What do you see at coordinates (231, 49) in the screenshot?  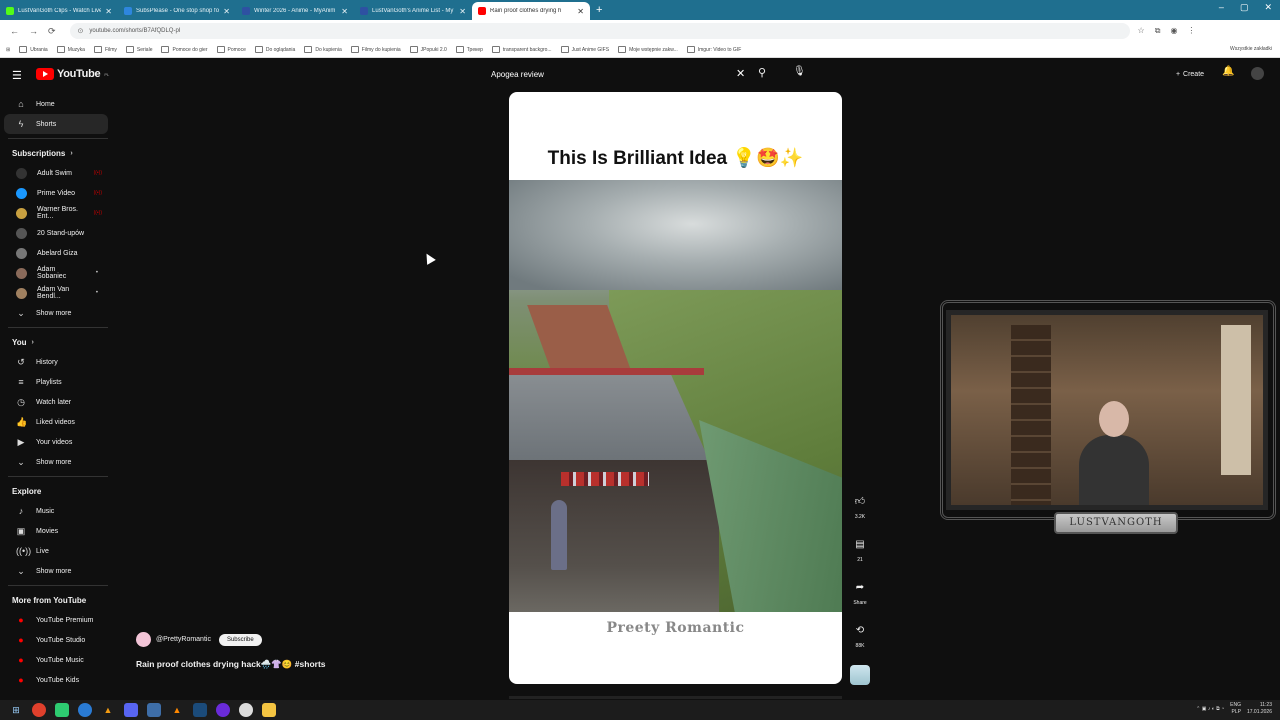 I see `bookmark-item: Pomoce` at bounding box center [231, 49].